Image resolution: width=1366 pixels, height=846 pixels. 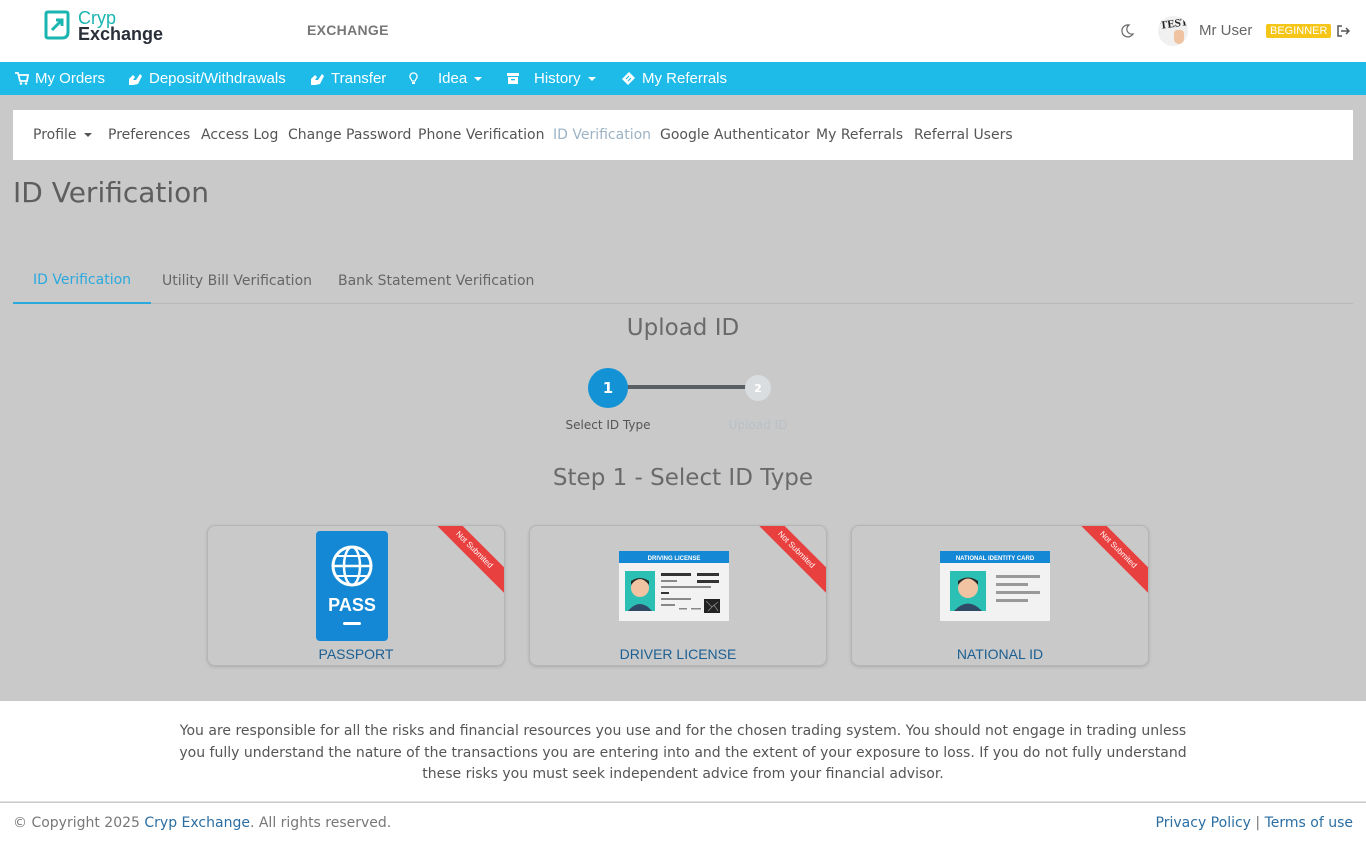 I want to click on subnav-change-password: Change Password, so click(x=349, y=135).